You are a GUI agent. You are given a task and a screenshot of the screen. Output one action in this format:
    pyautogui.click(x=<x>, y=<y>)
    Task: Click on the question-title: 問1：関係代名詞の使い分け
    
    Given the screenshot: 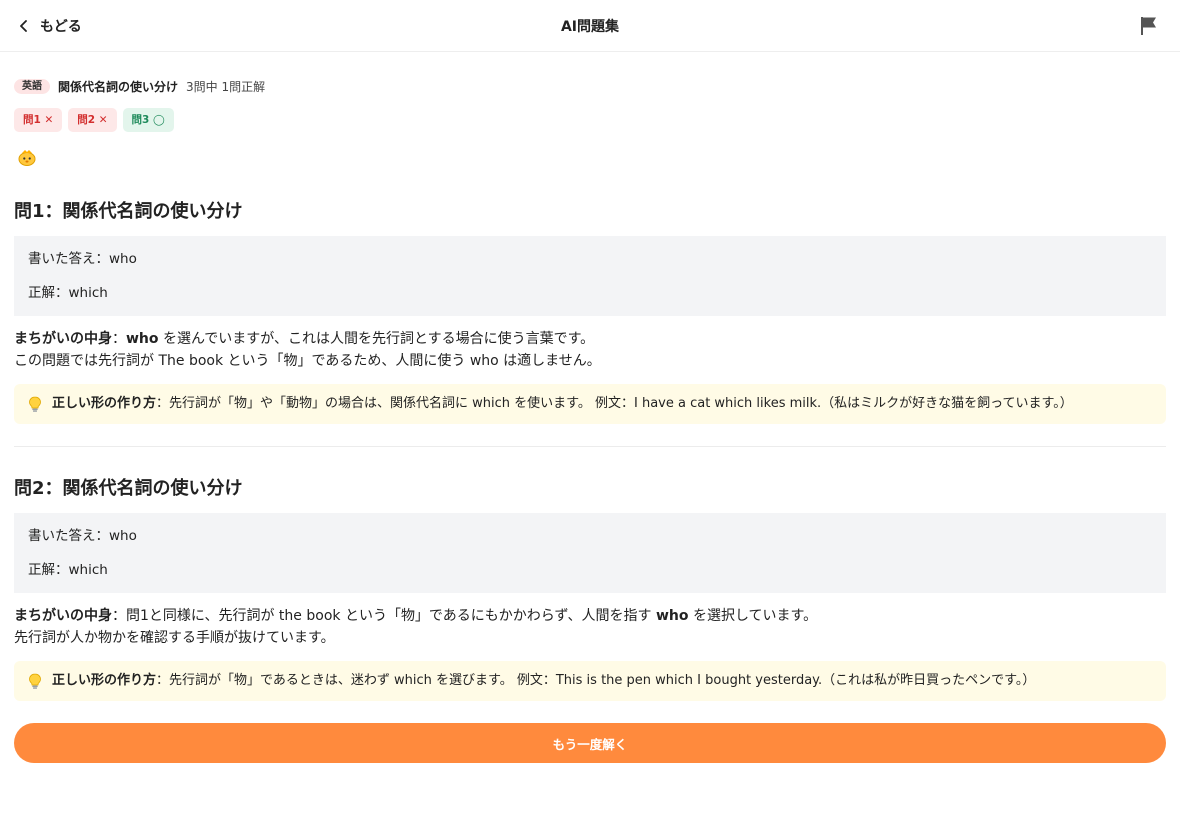 What is the action you would take?
    pyautogui.click(x=128, y=211)
    